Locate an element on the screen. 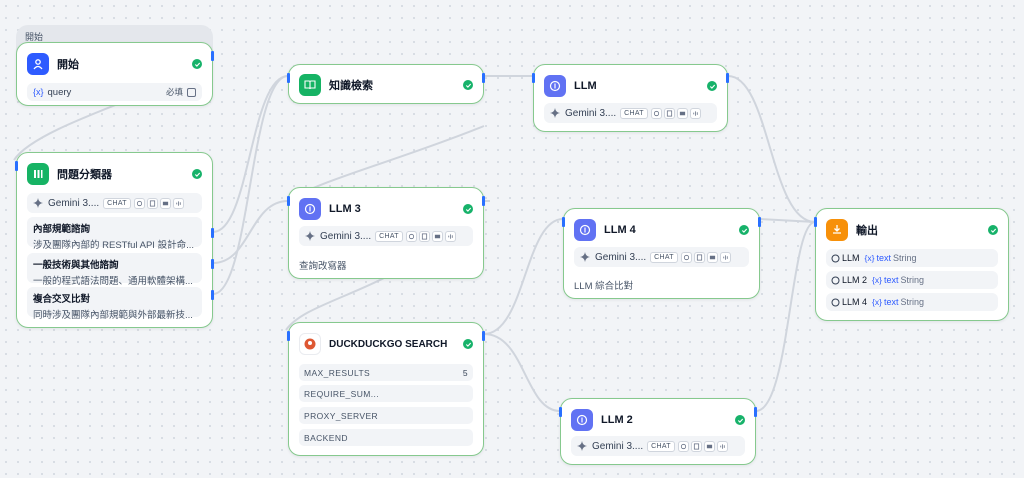 The image size is (1024, 478). edge-llm2-to-output is located at coordinates (785, 316).